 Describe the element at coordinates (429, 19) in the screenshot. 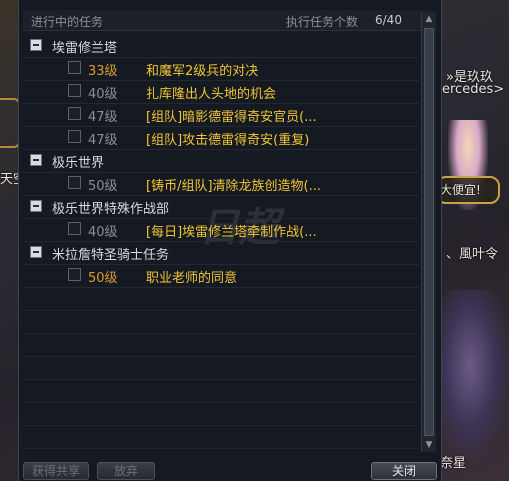

I see `scroll-up-icon: ▲` at that location.